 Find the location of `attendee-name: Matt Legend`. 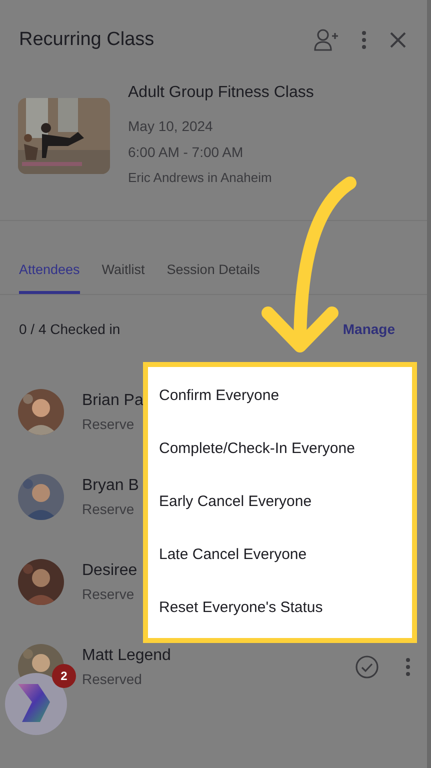

attendee-name: Matt Legend is located at coordinates (126, 655).